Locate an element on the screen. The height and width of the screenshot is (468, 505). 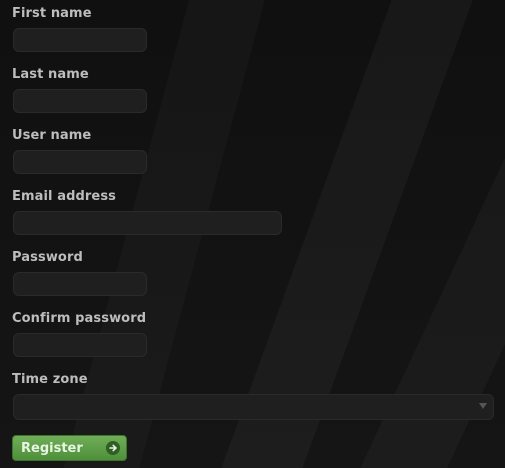
arrow-right-circle-icon is located at coordinates (113, 448).